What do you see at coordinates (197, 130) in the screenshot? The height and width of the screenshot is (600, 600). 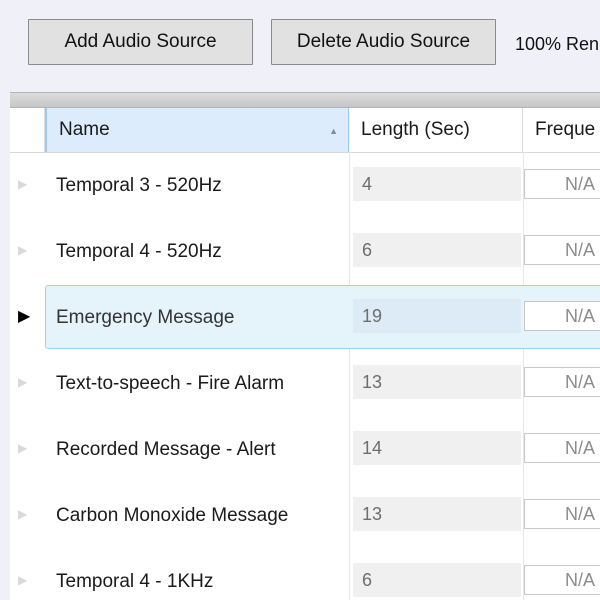 I see `column-header-name: Name ▲` at bounding box center [197, 130].